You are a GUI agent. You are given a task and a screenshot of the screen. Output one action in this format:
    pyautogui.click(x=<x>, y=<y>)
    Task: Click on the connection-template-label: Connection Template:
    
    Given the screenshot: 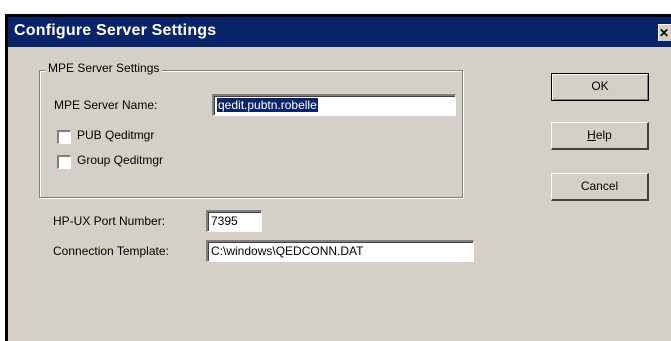 What is the action you would take?
    pyautogui.click(x=111, y=251)
    